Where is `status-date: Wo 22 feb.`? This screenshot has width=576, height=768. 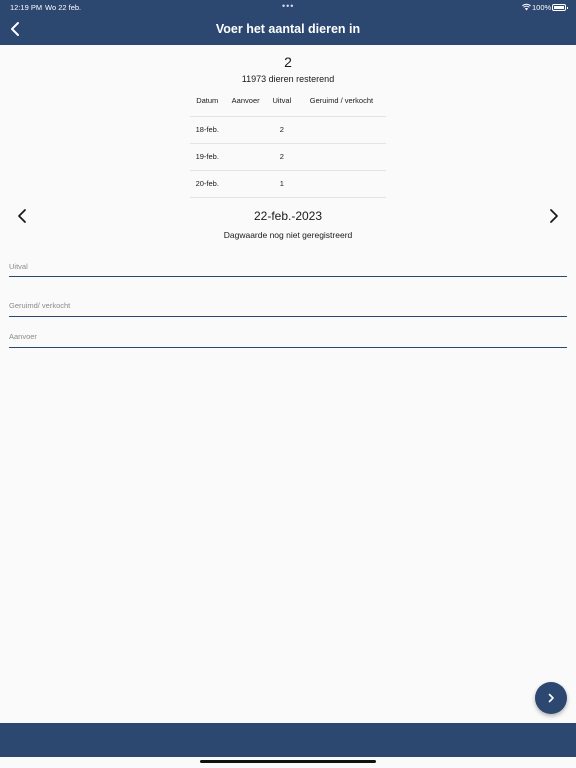
status-date: Wo 22 feb. is located at coordinates (63, 7).